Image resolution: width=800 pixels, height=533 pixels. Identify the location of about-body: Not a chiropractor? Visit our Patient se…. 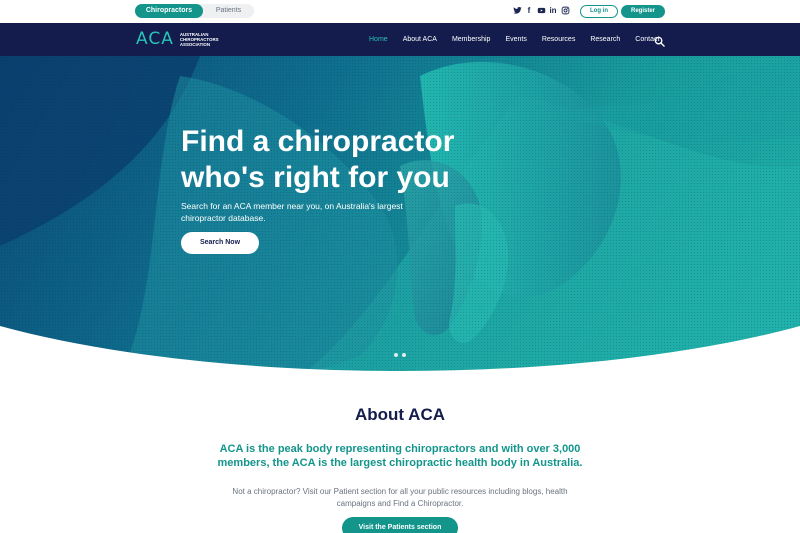
(400, 497).